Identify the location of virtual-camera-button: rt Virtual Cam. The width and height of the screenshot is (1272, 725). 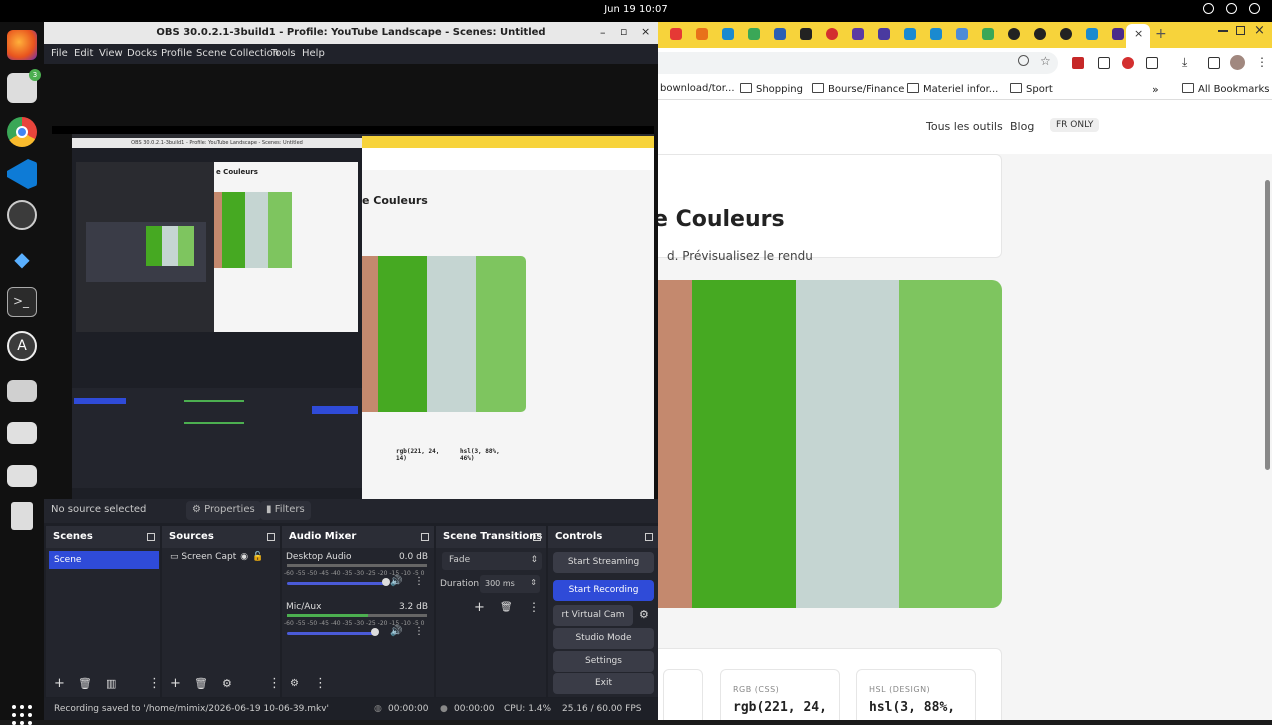
(593, 615).